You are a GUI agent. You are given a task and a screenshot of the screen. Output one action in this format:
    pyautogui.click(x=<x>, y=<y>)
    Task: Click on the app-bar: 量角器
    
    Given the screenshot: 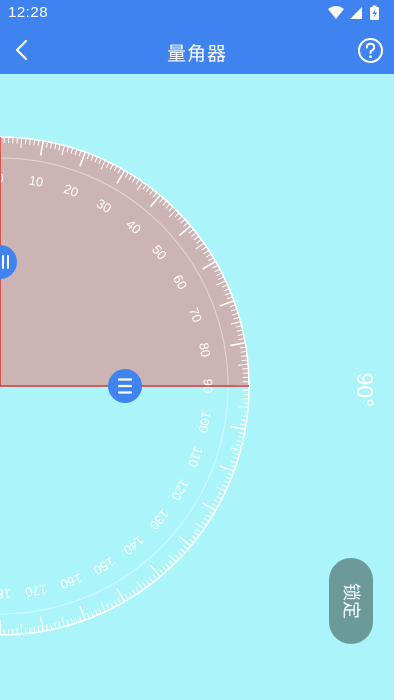 What is the action you would take?
    pyautogui.click(x=197, y=50)
    